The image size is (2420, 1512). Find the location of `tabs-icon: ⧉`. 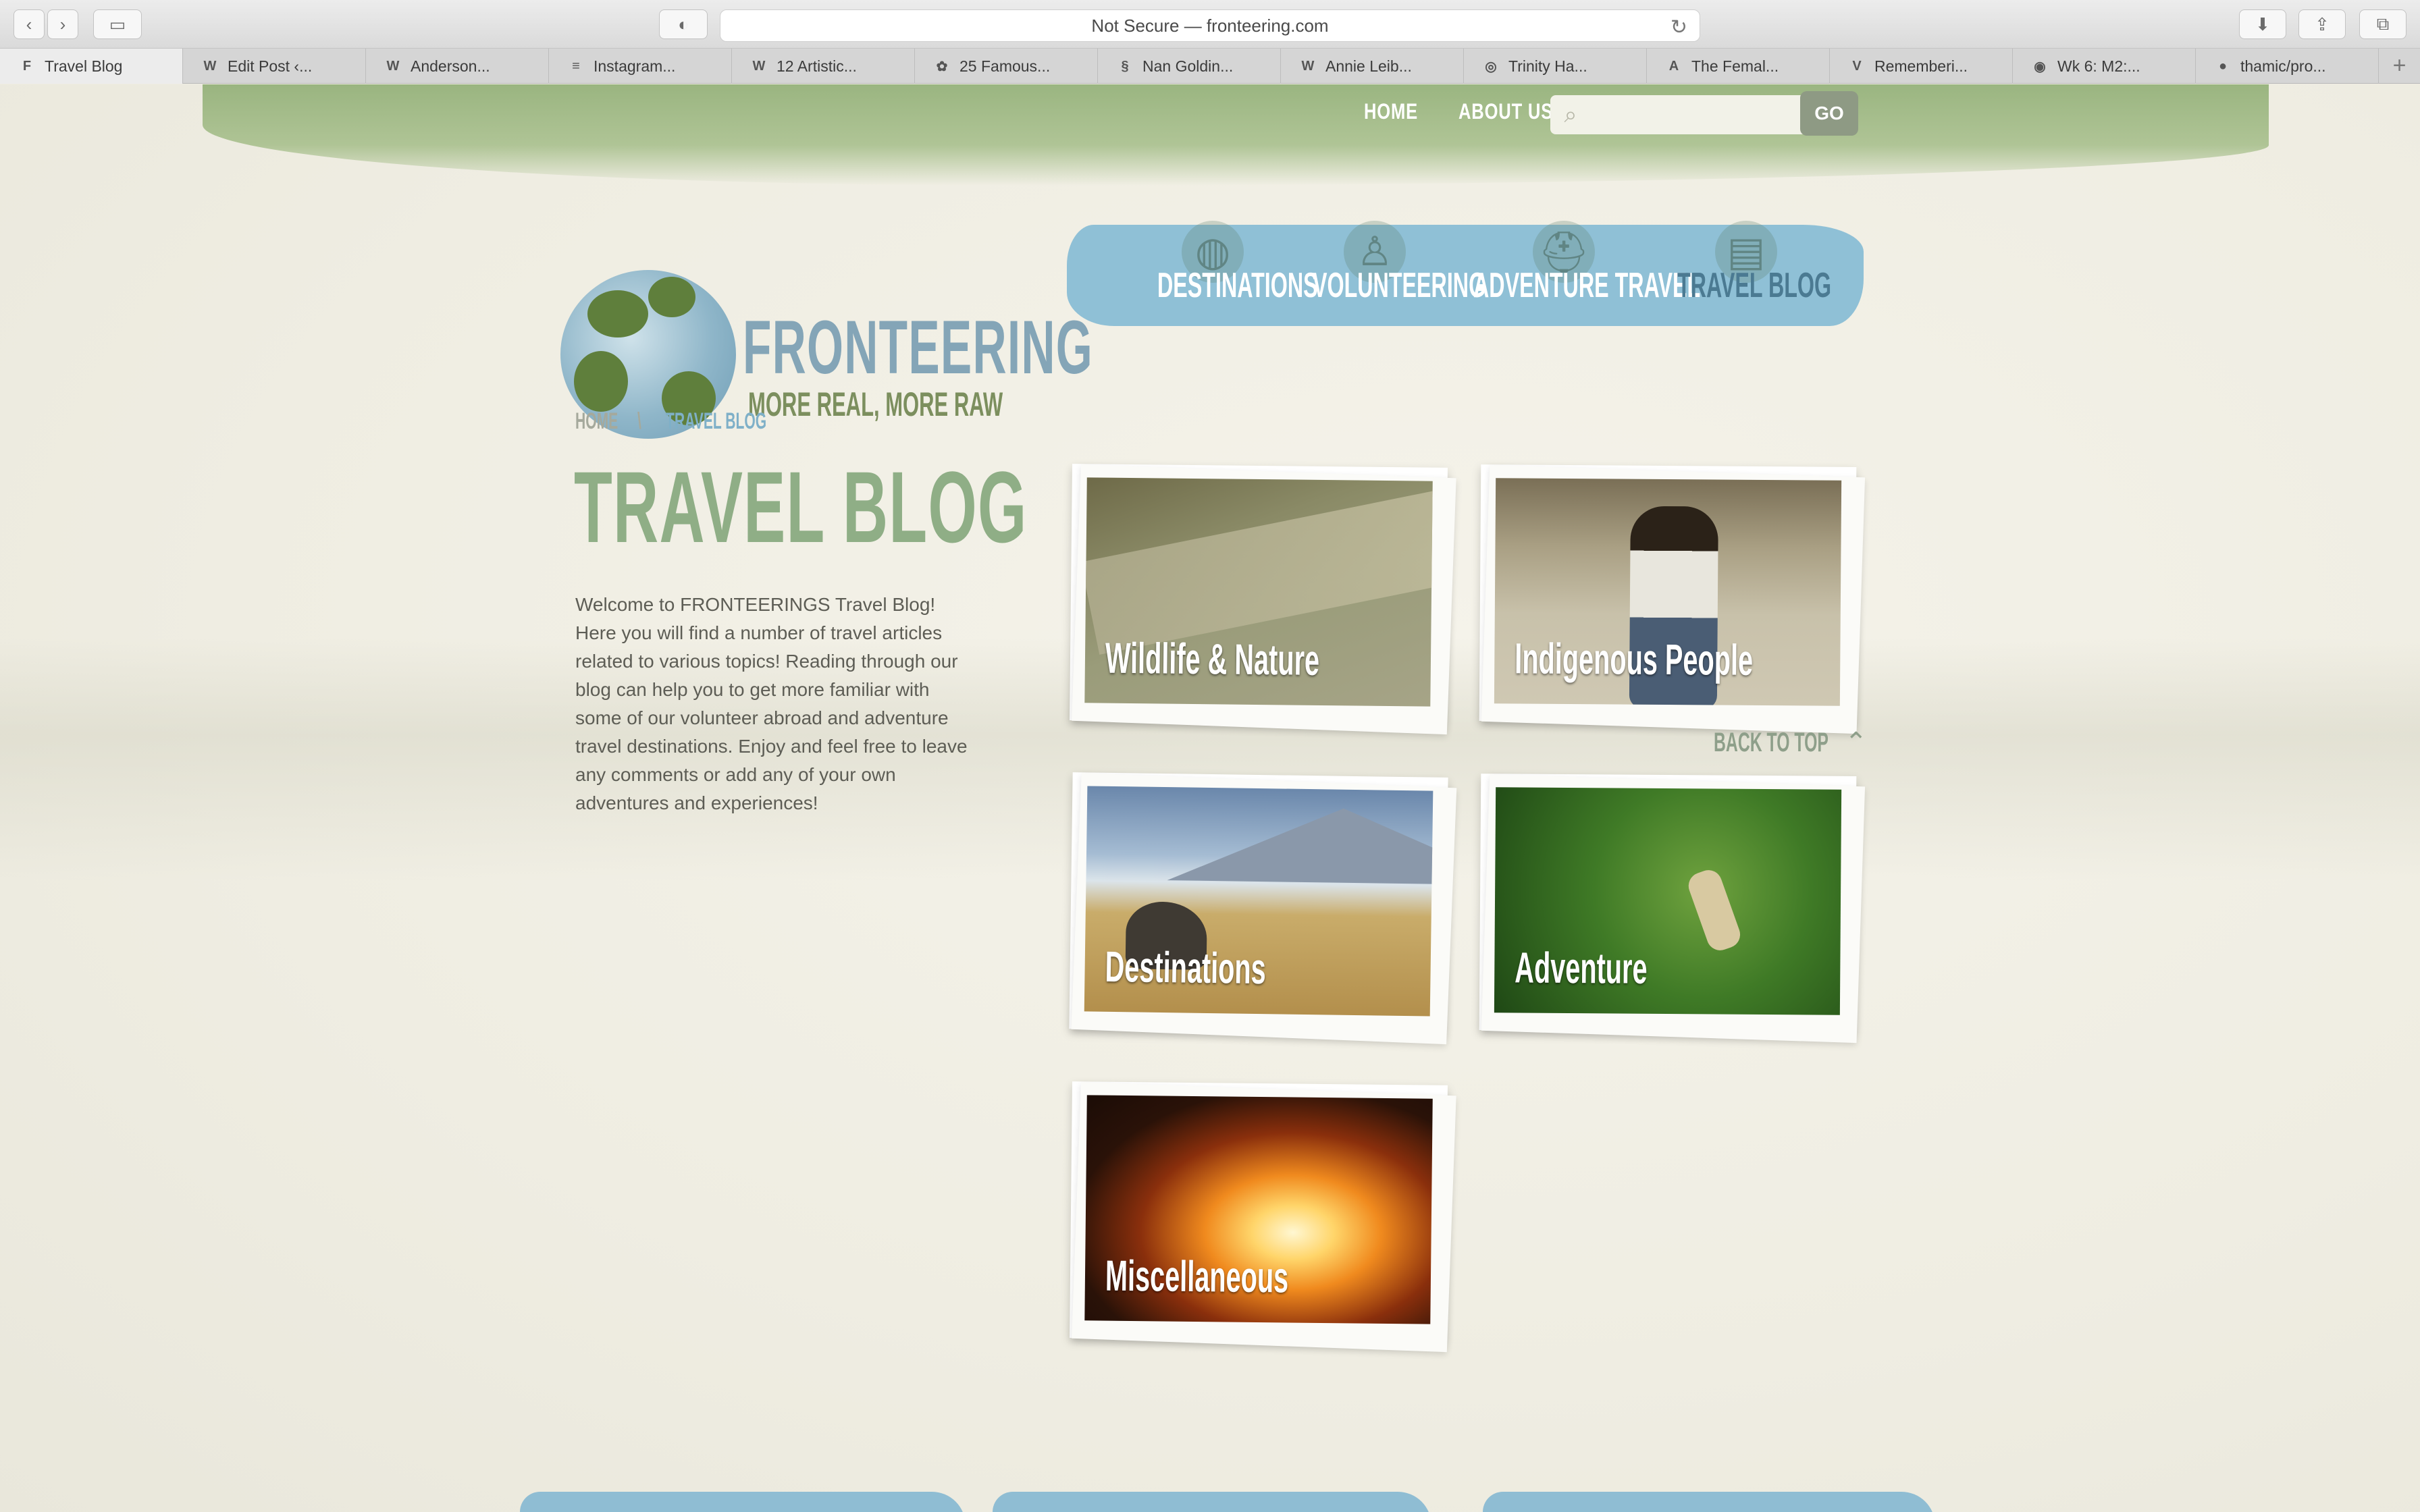

tabs-icon: ⧉ is located at coordinates (2383, 24).